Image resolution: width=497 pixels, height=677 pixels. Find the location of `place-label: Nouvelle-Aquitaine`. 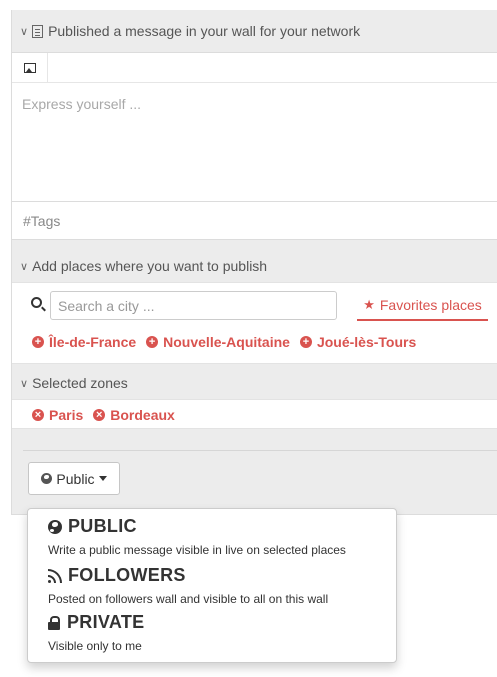

place-label: Nouvelle-Aquitaine is located at coordinates (226, 342).